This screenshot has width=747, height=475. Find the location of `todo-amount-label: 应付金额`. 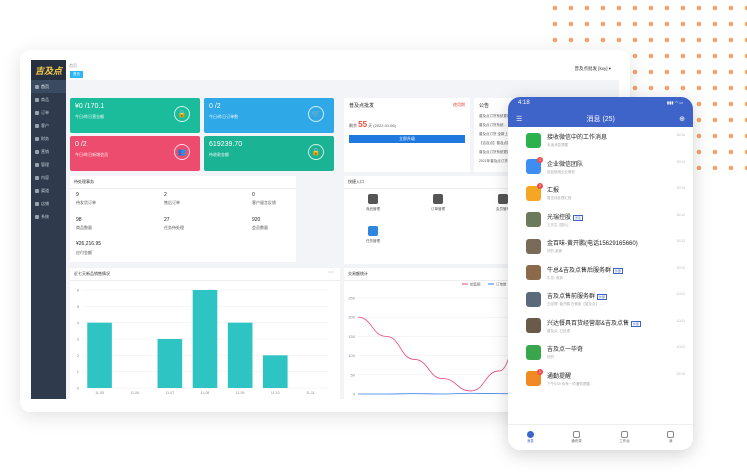

todo-amount-label: 应付金额 is located at coordinates (84, 252).